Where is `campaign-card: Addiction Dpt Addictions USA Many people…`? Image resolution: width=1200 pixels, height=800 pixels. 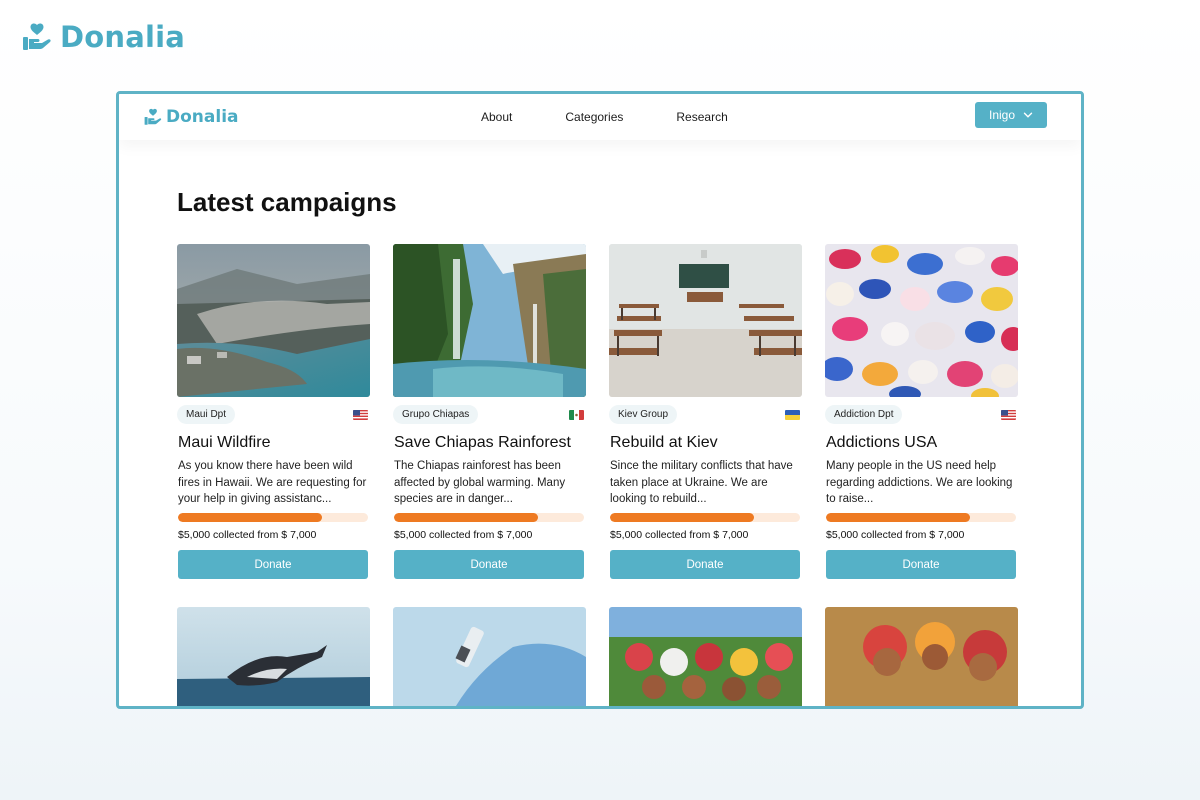
campaign-card: Addiction Dpt Addictions USA Many people… is located at coordinates (921, 411).